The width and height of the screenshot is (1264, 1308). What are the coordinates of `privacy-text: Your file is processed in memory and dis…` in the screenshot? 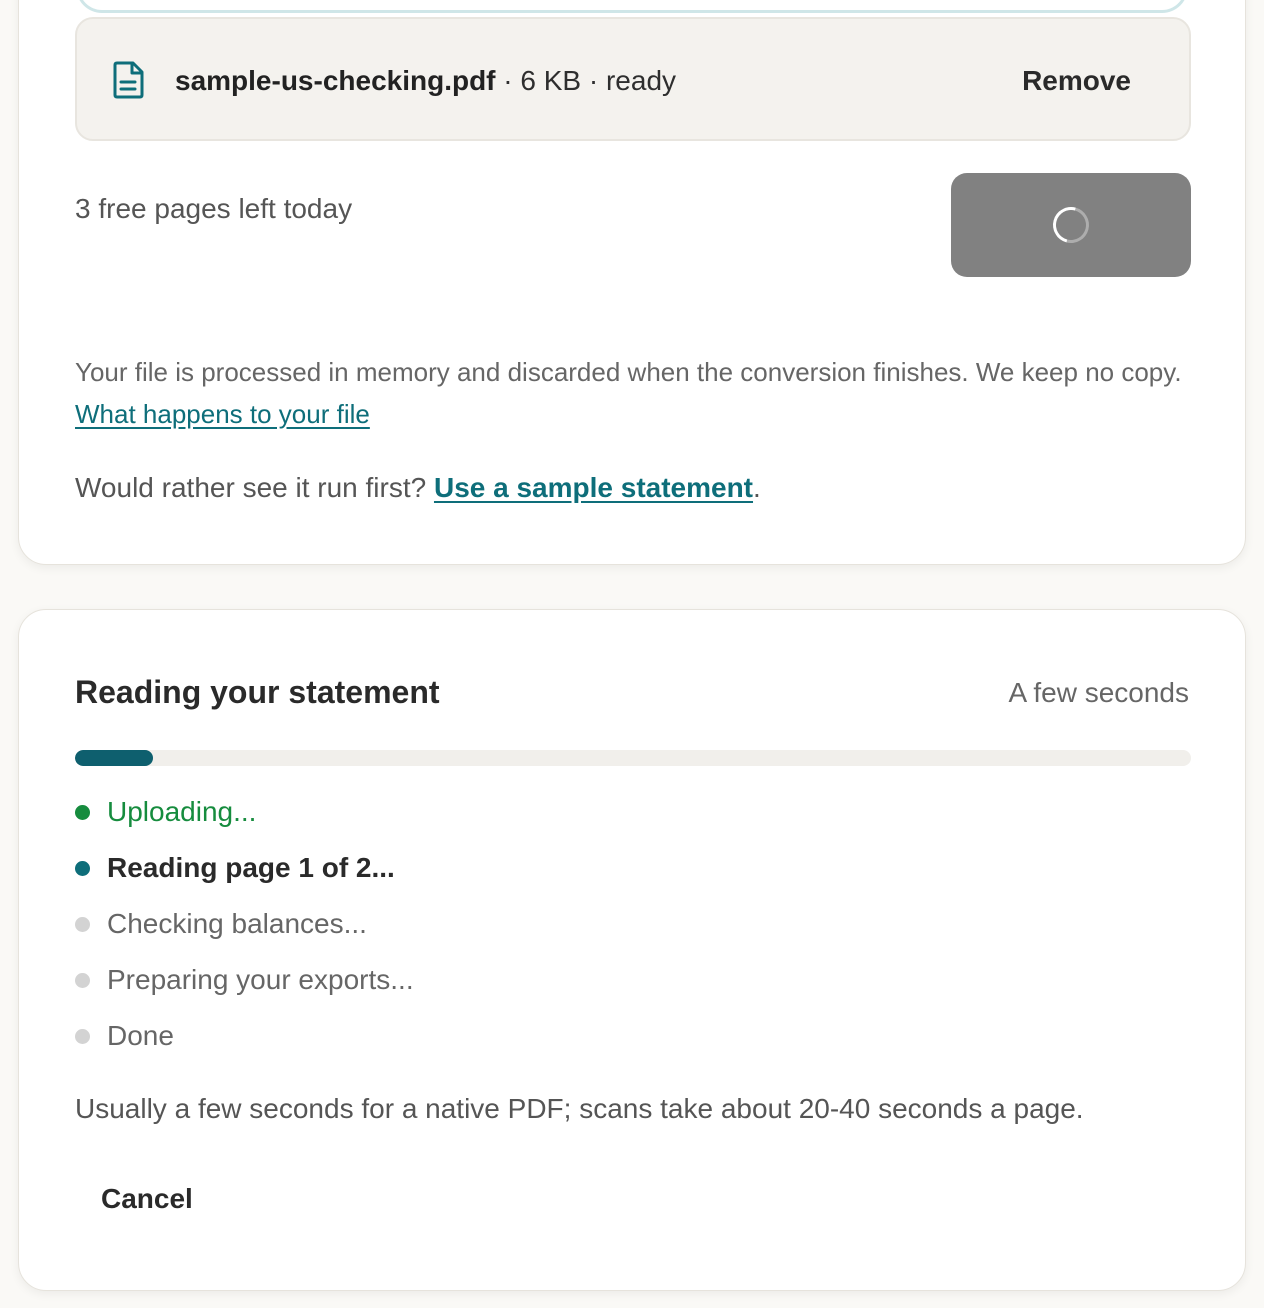 It's located at (628, 372).